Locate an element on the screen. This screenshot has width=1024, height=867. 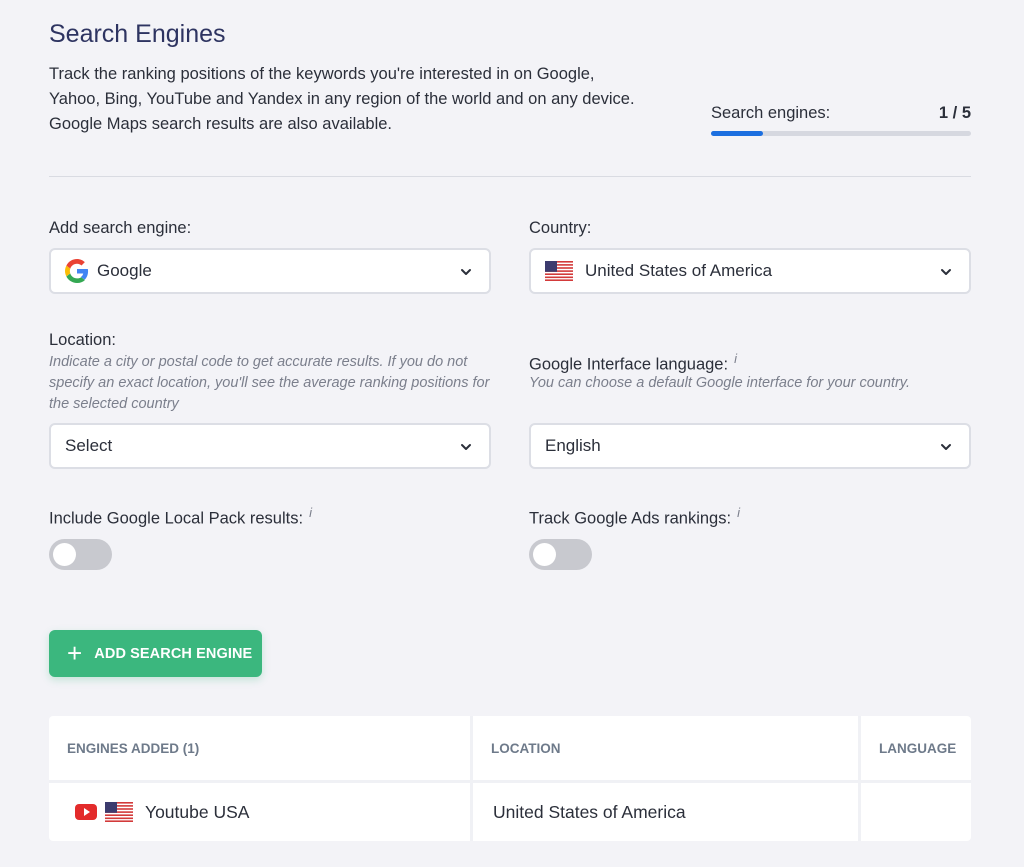
column-header-language: LANGUAGE is located at coordinates (916, 748).